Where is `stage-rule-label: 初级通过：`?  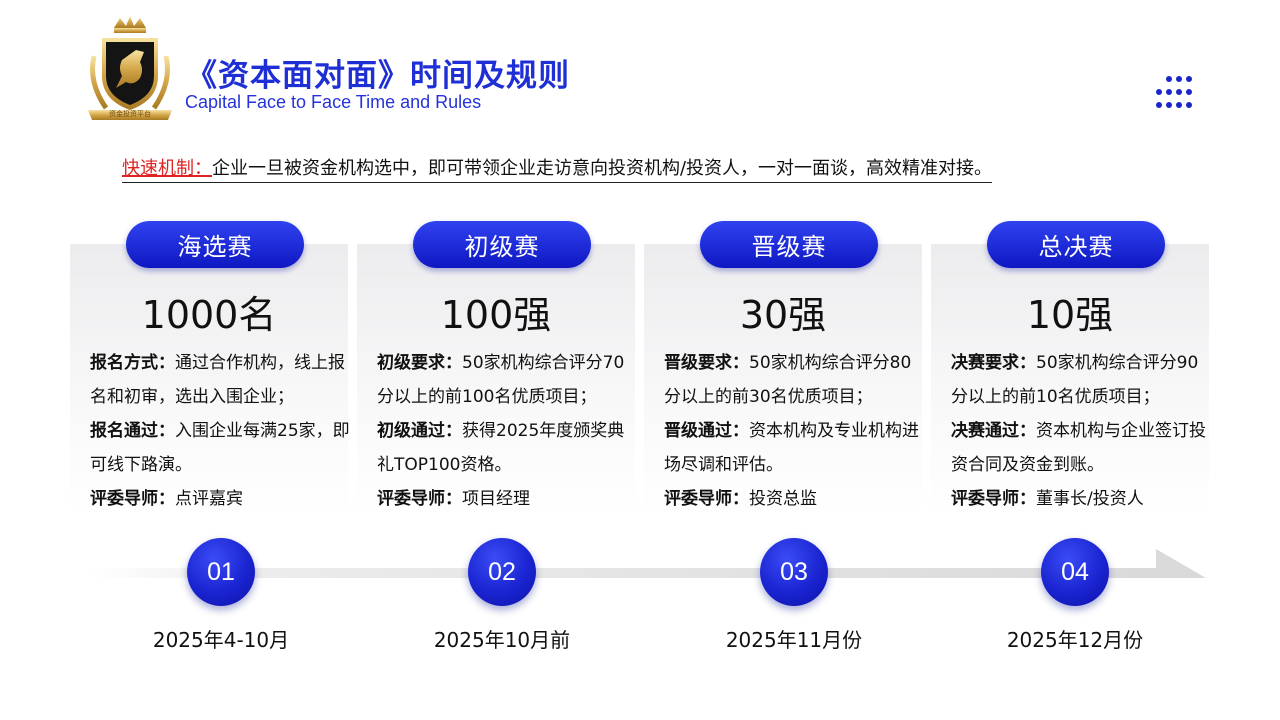
stage-rule-label: 初级通过： is located at coordinates (419, 431).